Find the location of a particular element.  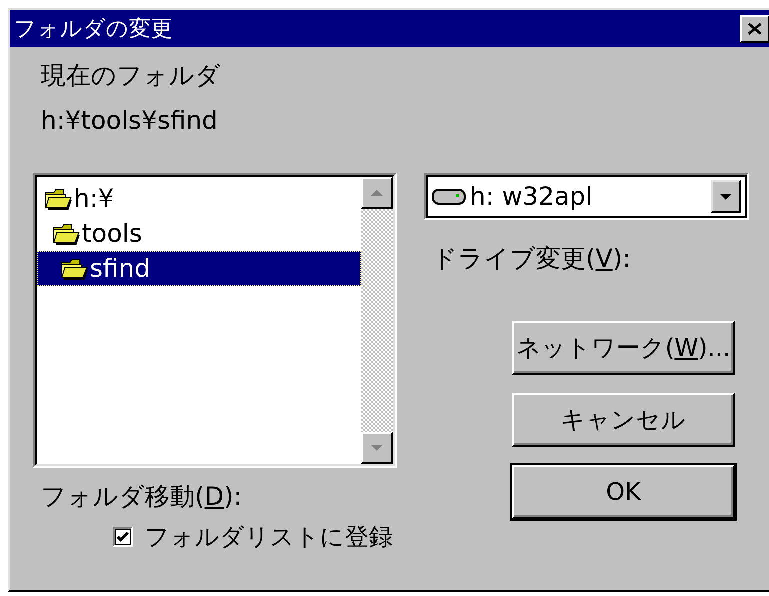

drive-dropdown: h: w32apl is located at coordinates (586, 196).